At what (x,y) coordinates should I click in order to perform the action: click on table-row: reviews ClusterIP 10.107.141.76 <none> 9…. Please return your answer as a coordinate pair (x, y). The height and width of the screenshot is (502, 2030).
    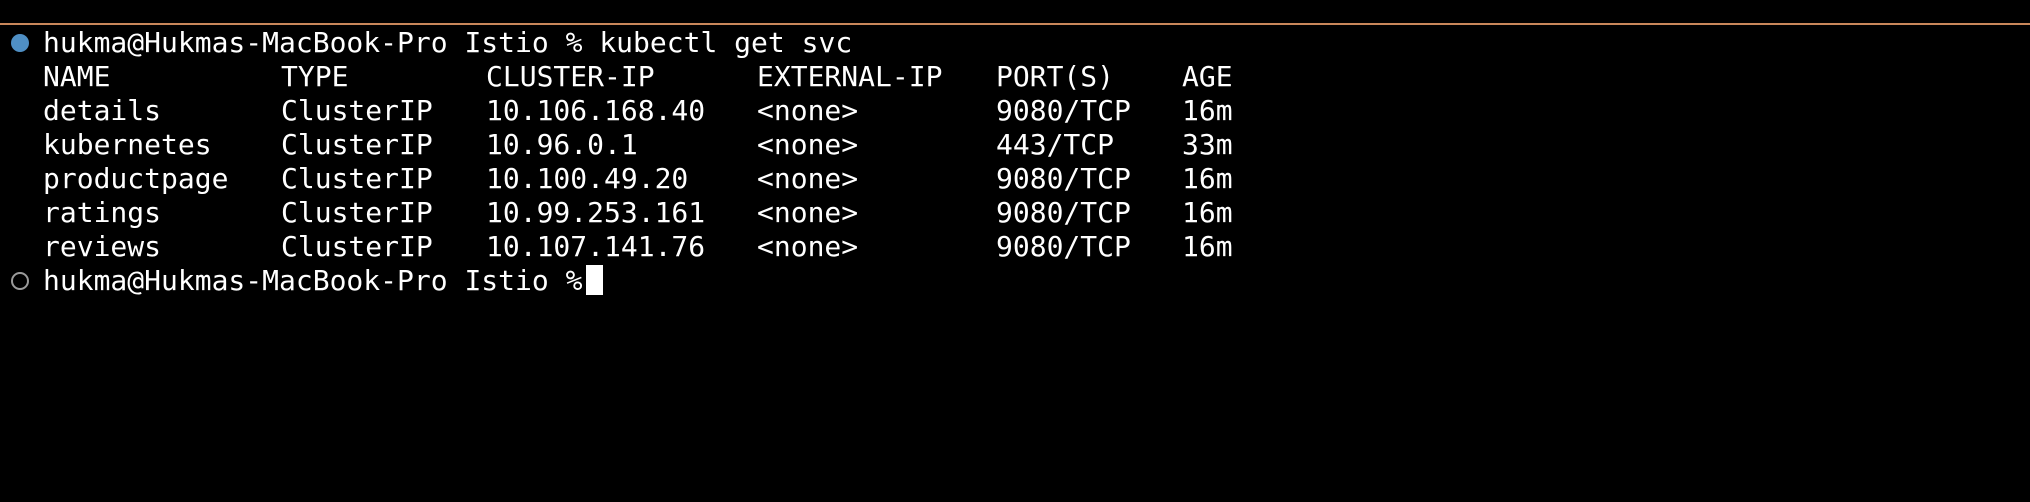
    Looking at the image, I should click on (638, 247).